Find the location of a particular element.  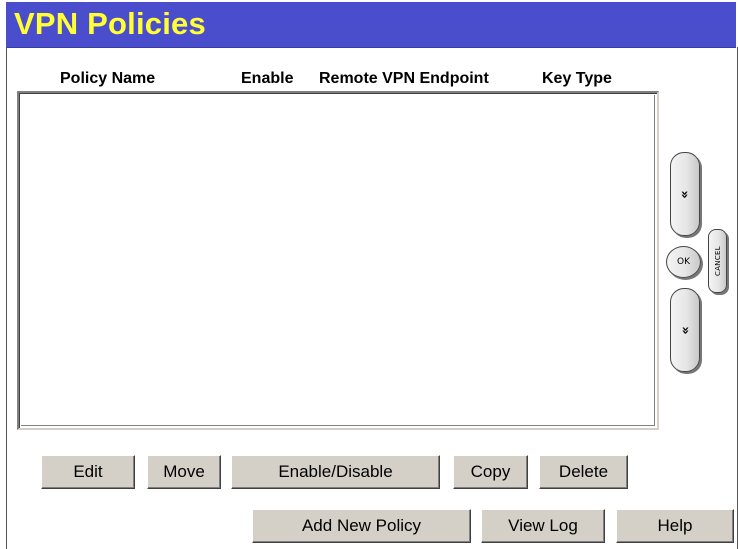

chevron-down-icon: » is located at coordinates (685, 330).